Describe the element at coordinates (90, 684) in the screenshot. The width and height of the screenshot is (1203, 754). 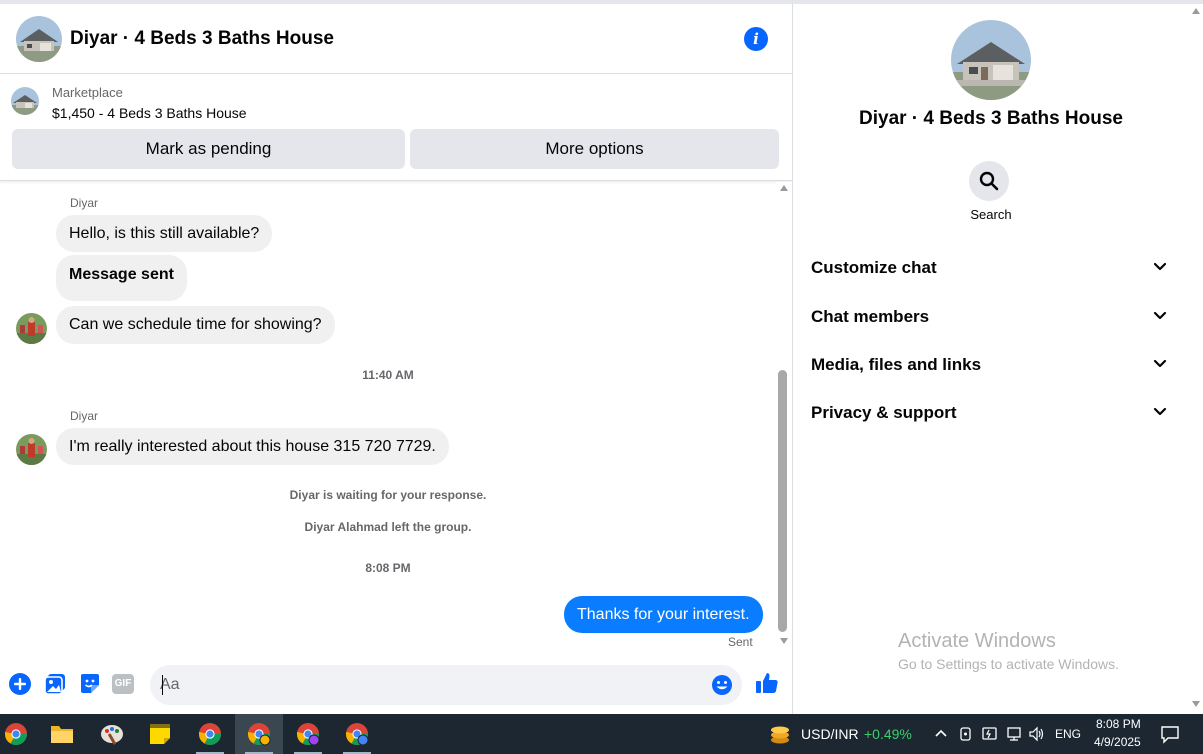
I see `sticker-icon` at that location.